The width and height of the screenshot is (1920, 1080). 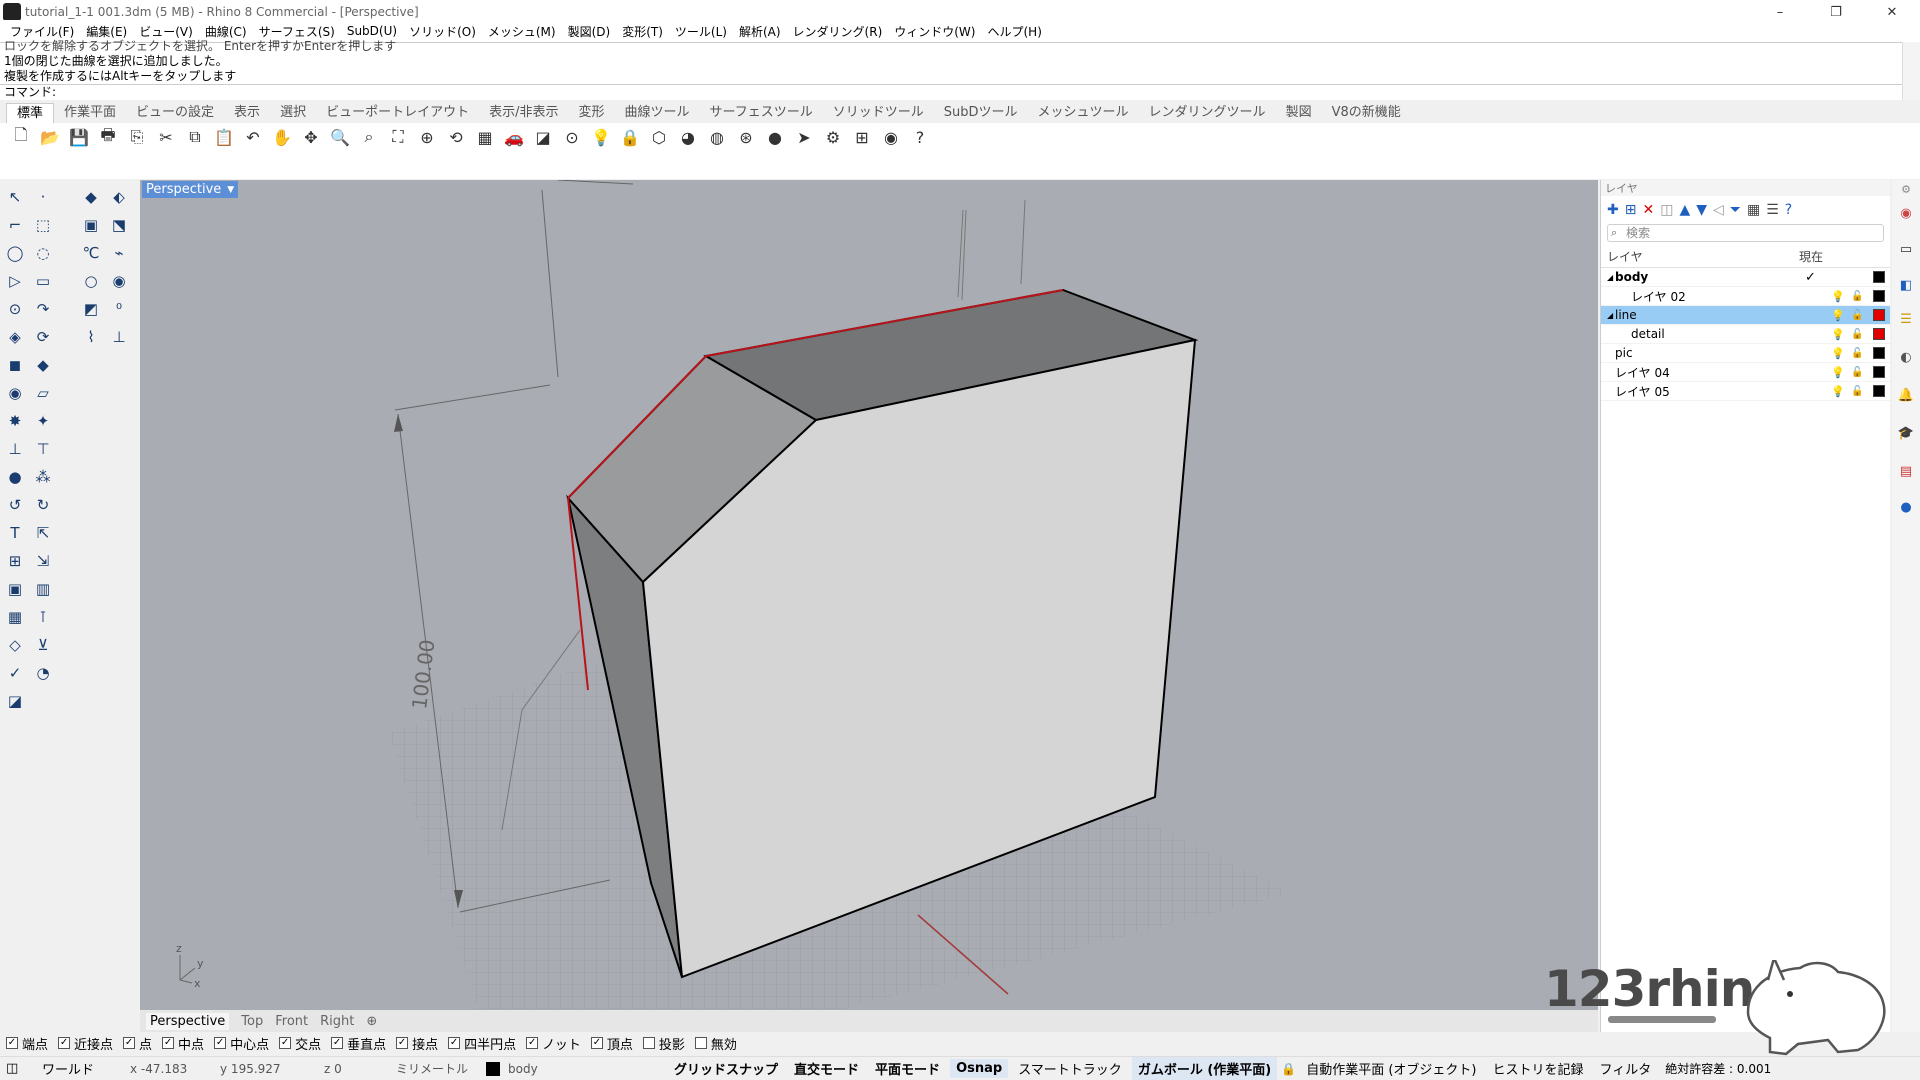 What do you see at coordinates (398, 137) in the screenshot?
I see `zoom-extents-icon: ⛶` at bounding box center [398, 137].